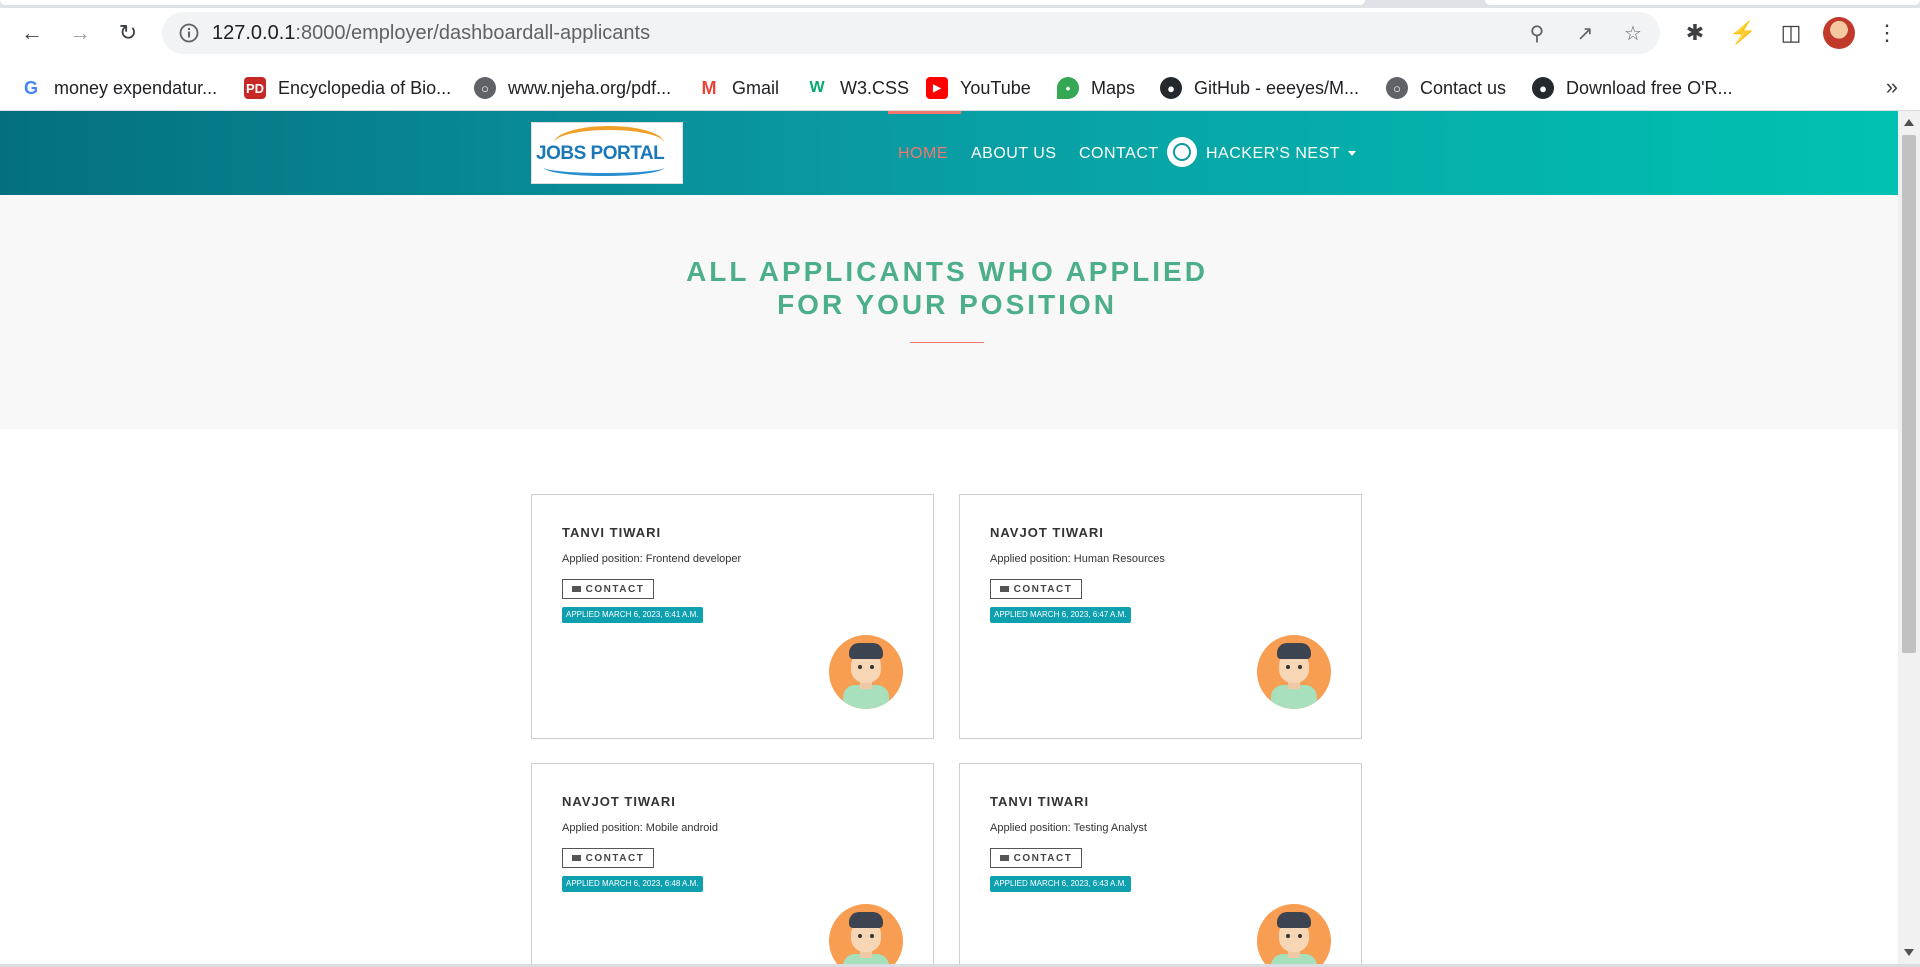 This screenshot has width=1920, height=967. Describe the element at coordinates (1633, 33) in the screenshot. I see `bookmark-star-icon: ☆` at that location.